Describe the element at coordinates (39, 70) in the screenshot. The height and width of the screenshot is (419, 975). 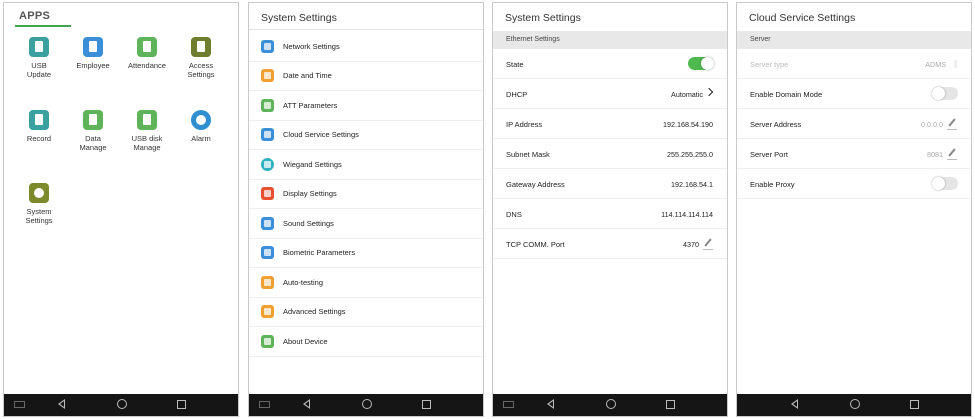
I see `app-label: USB Update` at that location.